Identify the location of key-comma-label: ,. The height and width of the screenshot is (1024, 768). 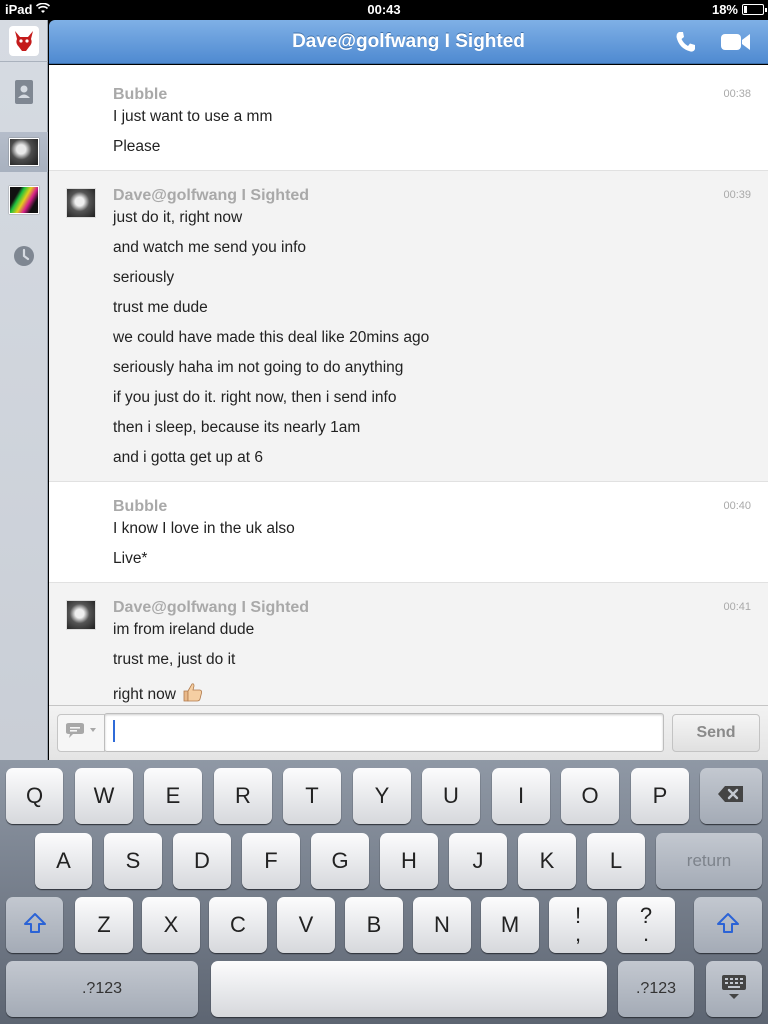
(578, 933).